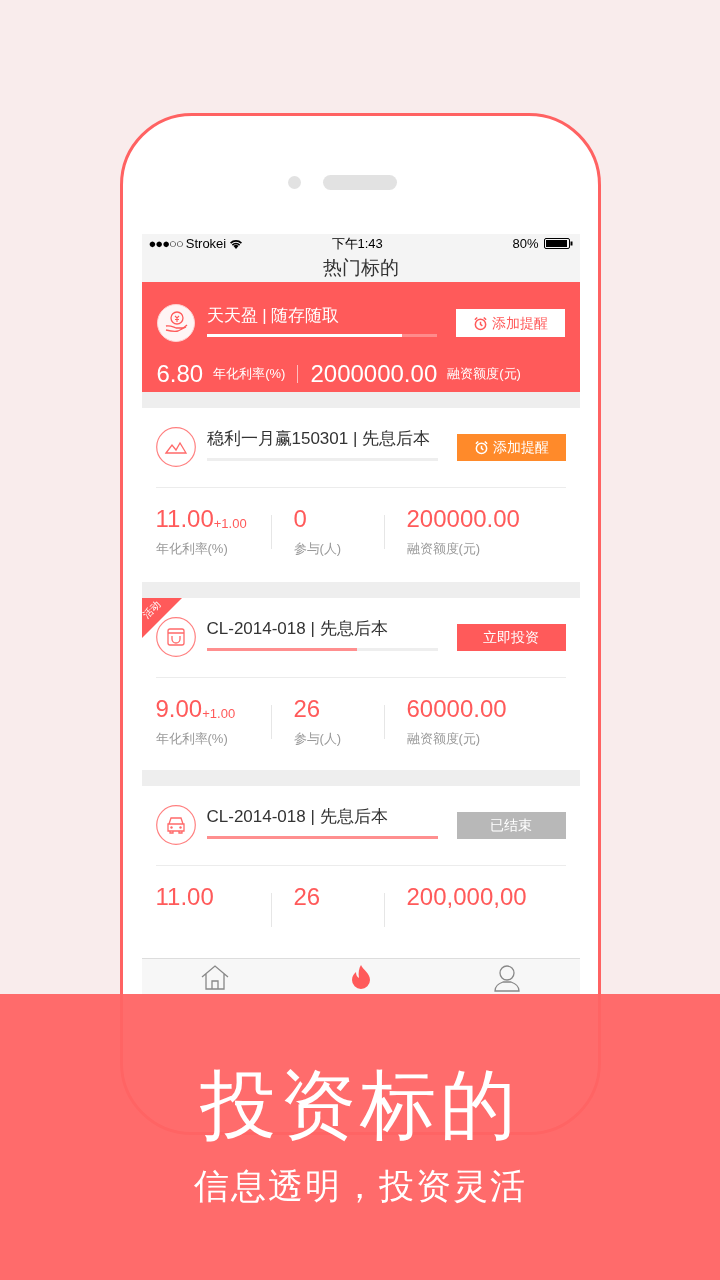  What do you see at coordinates (374, 374) in the screenshot?
I see `amount-value: 2000000.00` at bounding box center [374, 374].